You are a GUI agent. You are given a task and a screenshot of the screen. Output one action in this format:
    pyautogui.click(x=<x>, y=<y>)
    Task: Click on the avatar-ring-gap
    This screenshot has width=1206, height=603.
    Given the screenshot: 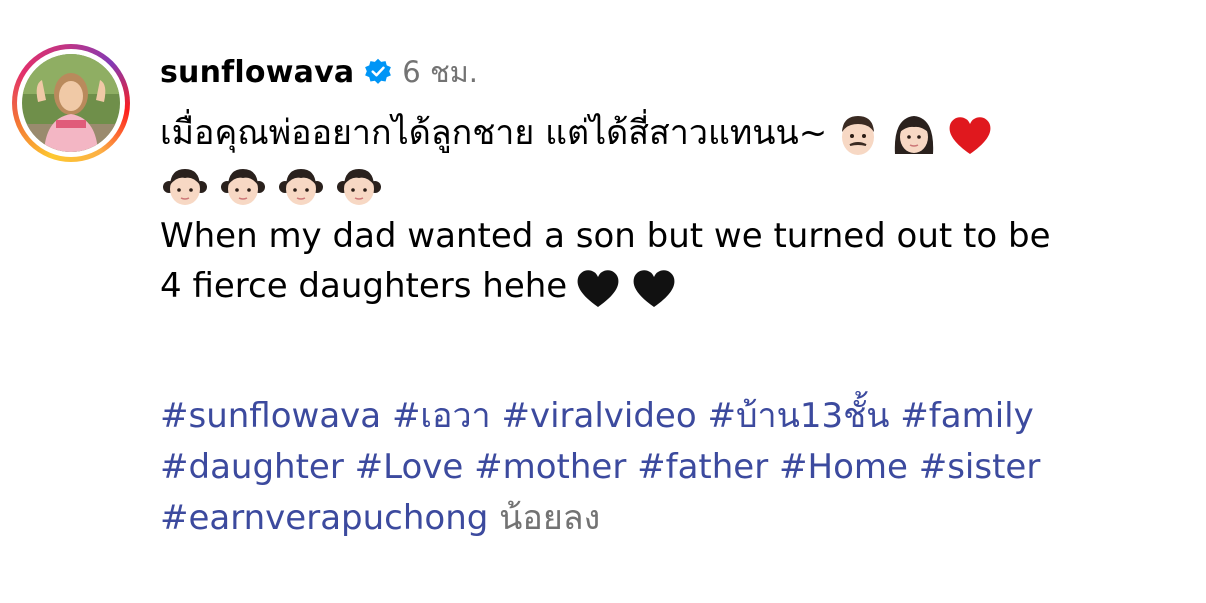 What is the action you would take?
    pyautogui.click(x=71, y=103)
    